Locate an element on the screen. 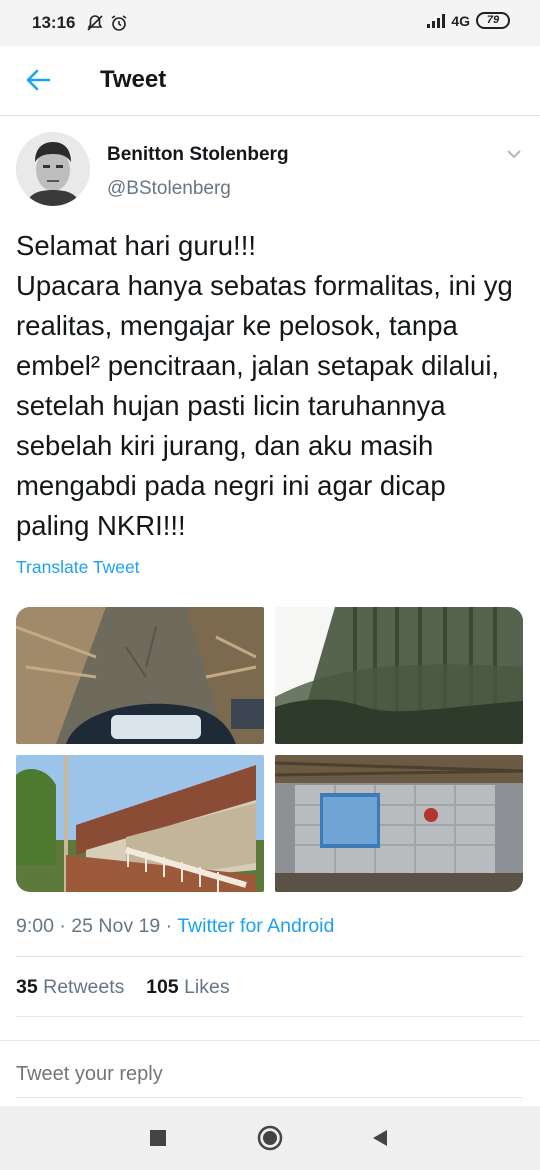  app-header: Tweet is located at coordinates (270, 81).